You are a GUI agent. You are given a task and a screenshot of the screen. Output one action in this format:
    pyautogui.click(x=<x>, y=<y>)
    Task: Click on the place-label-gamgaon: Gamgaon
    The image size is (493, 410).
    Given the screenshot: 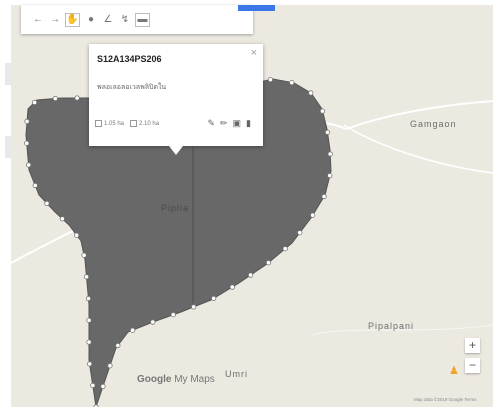 What is the action you would take?
    pyautogui.click(x=433, y=124)
    